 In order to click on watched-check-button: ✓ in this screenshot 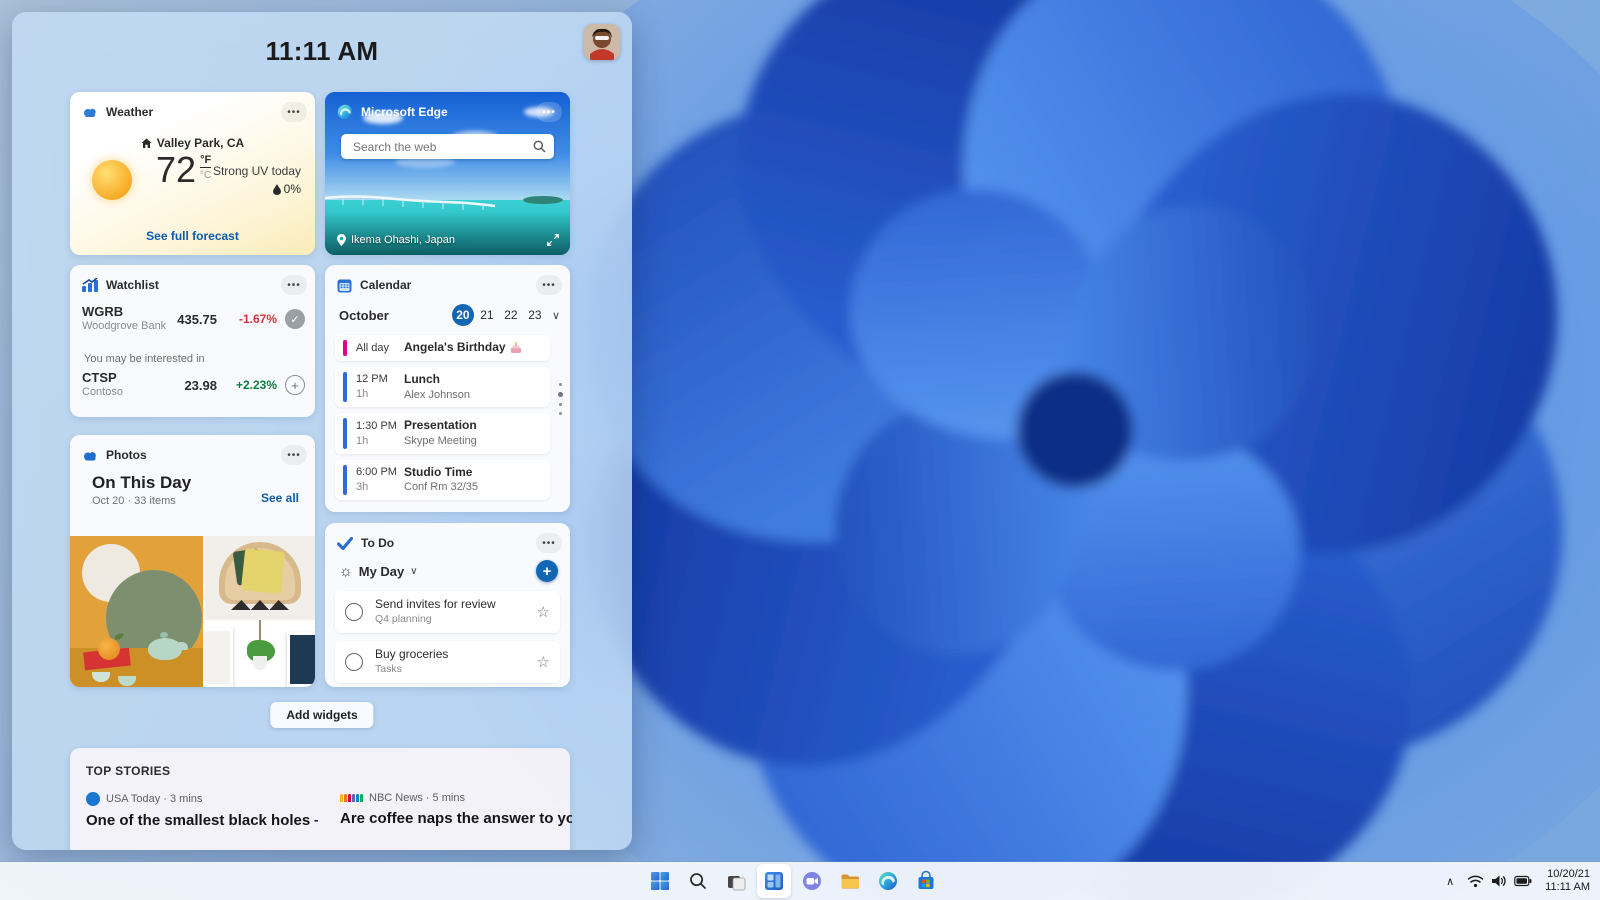, I will do `click(295, 319)`.